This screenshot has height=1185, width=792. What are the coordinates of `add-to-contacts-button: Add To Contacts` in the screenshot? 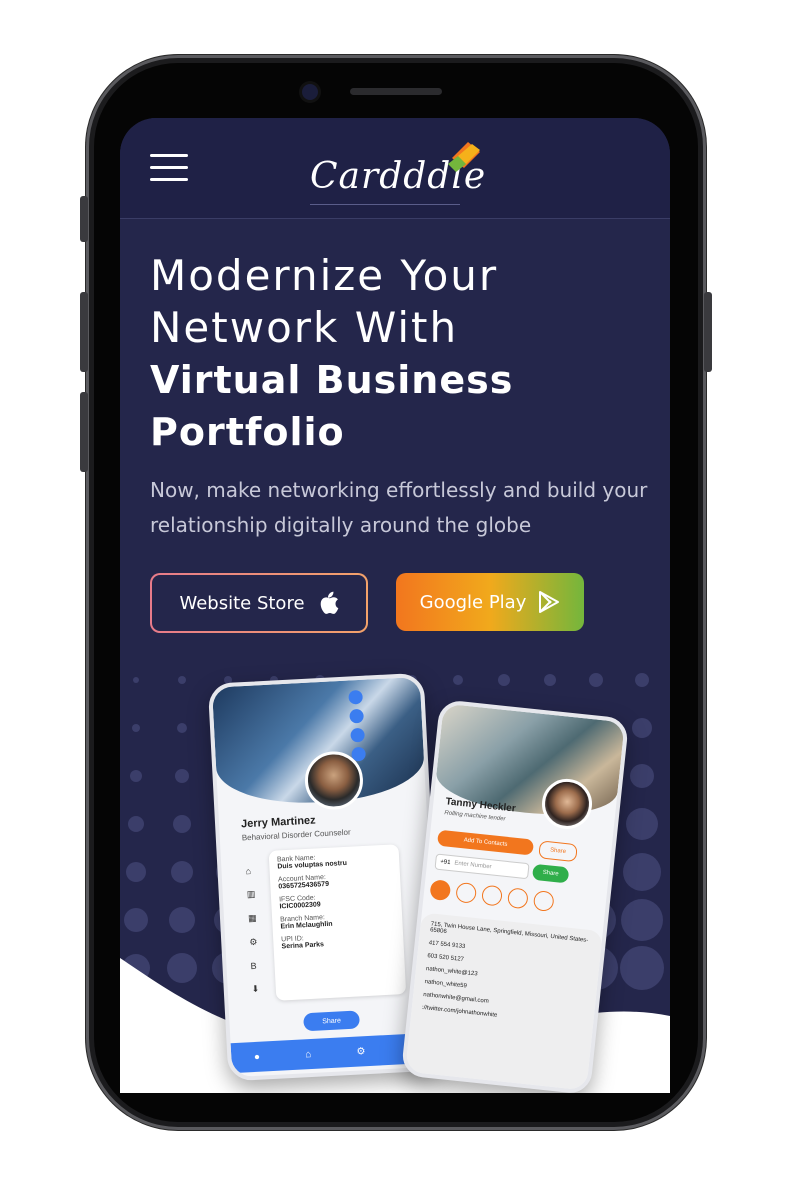 It's located at (485, 842).